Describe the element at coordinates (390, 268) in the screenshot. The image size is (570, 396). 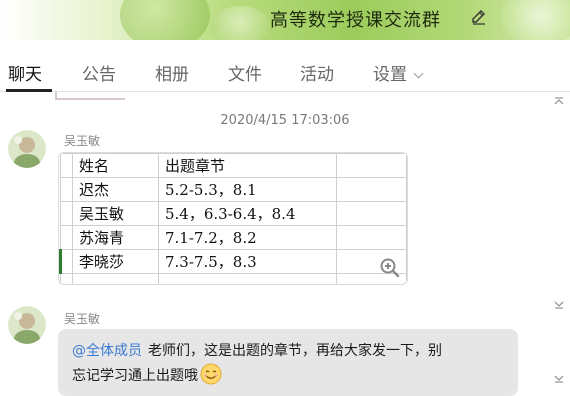
I see `zoom-in-icon` at that location.